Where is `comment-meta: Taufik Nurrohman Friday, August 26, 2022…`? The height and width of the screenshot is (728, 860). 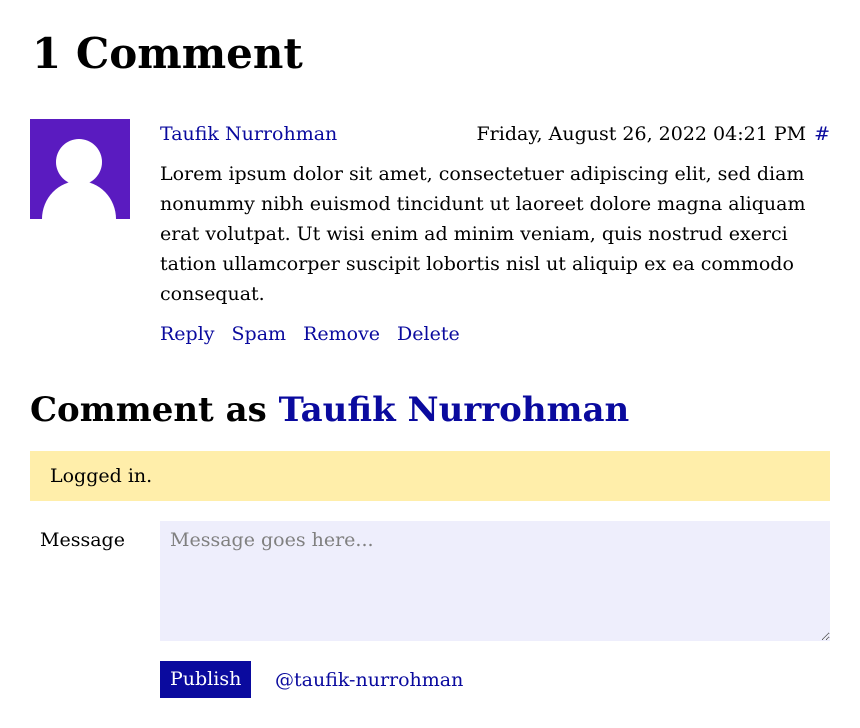
comment-meta: Taufik Nurrohman Friday, August 26, 2022… is located at coordinates (495, 134).